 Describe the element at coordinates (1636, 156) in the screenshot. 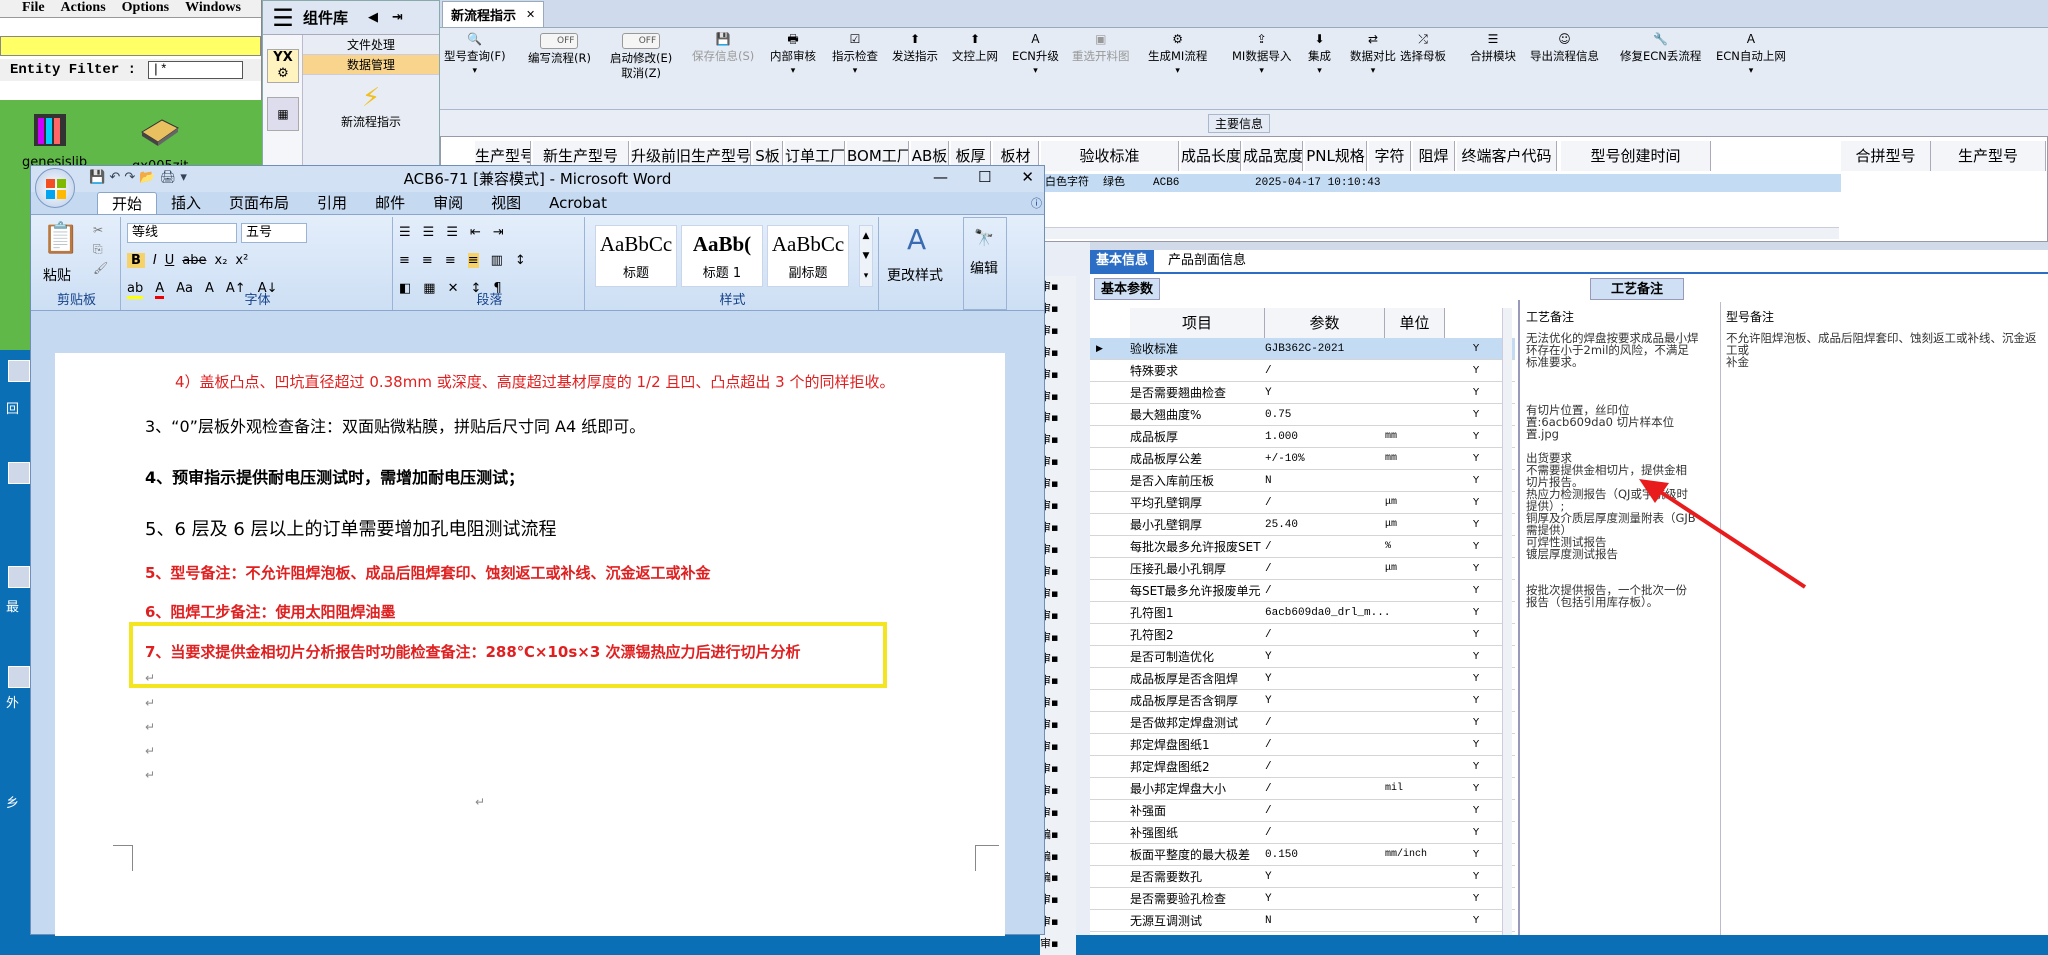

I see `grid-header: 型号创建时间` at that location.